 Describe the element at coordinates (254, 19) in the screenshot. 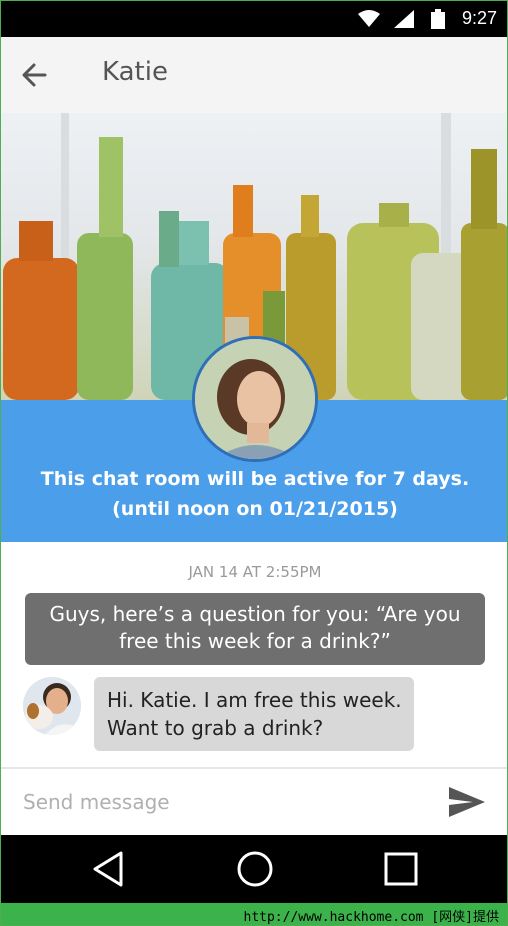

I see `status-bar: 9:27` at that location.